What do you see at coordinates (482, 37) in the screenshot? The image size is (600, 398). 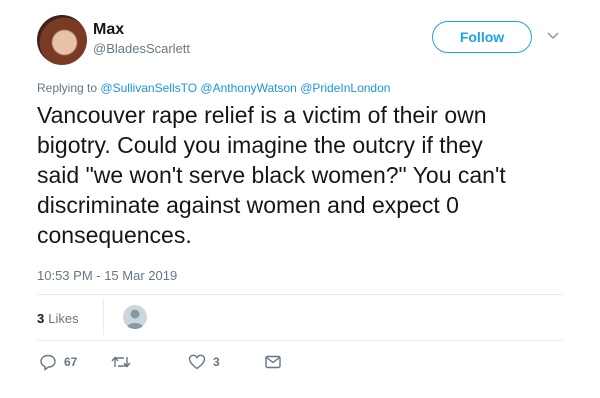 I see `follow-button: Follow` at bounding box center [482, 37].